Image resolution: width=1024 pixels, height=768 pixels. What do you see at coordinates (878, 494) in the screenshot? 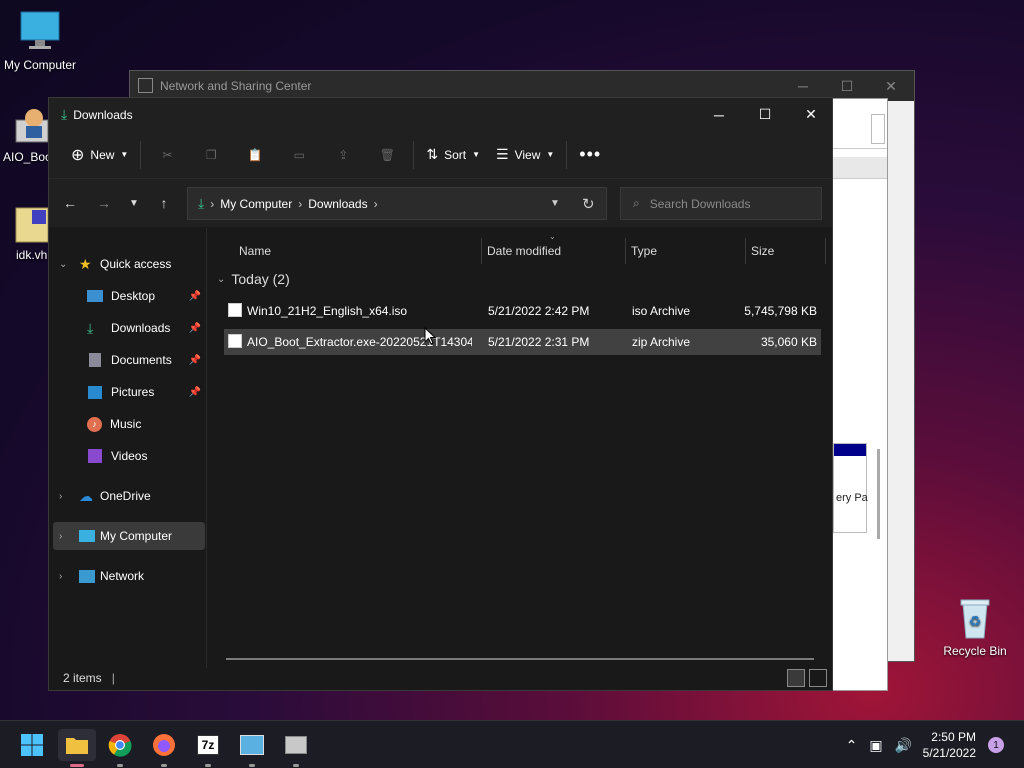
I see `dialog-scrollbar` at bounding box center [878, 494].